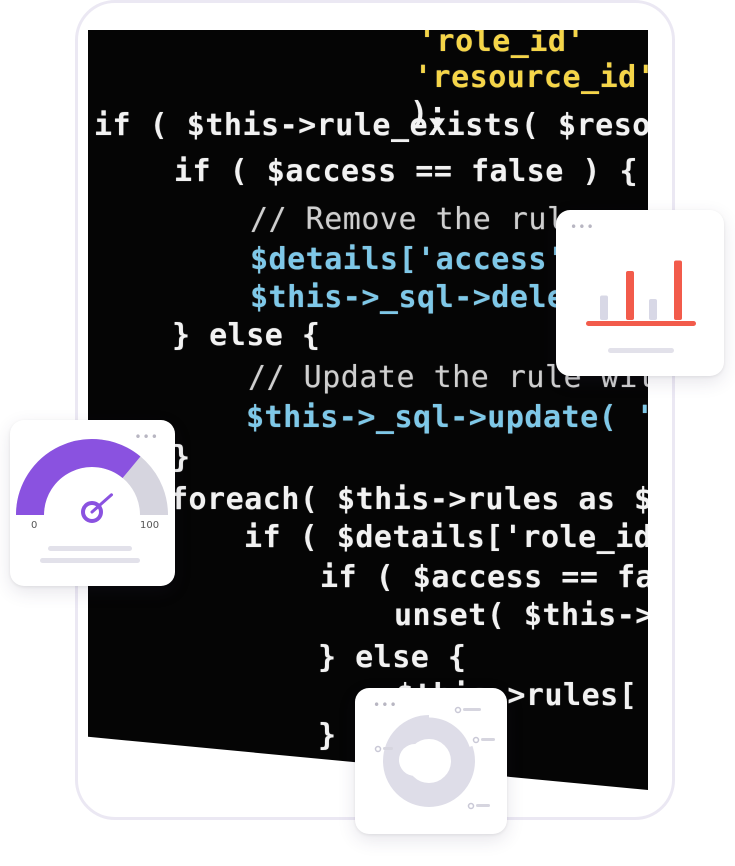 The image size is (735, 866). What do you see at coordinates (446, 537) in the screenshot?
I see `code-line: if ( $details['role_id` at bounding box center [446, 537].